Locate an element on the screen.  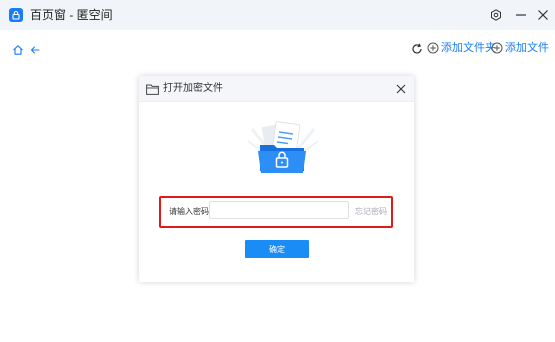
confirm-button: 确定 is located at coordinates (277, 249).